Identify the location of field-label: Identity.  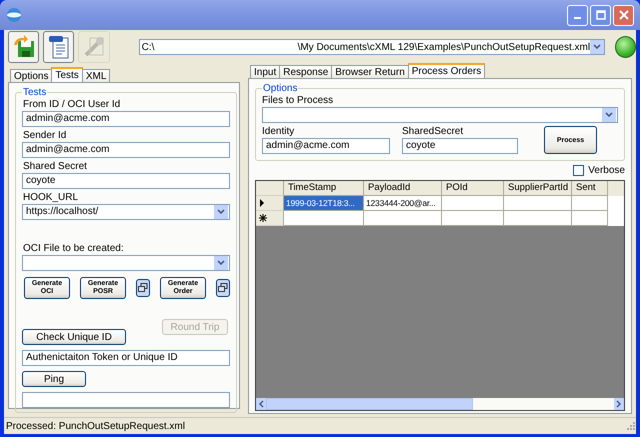
(279, 131).